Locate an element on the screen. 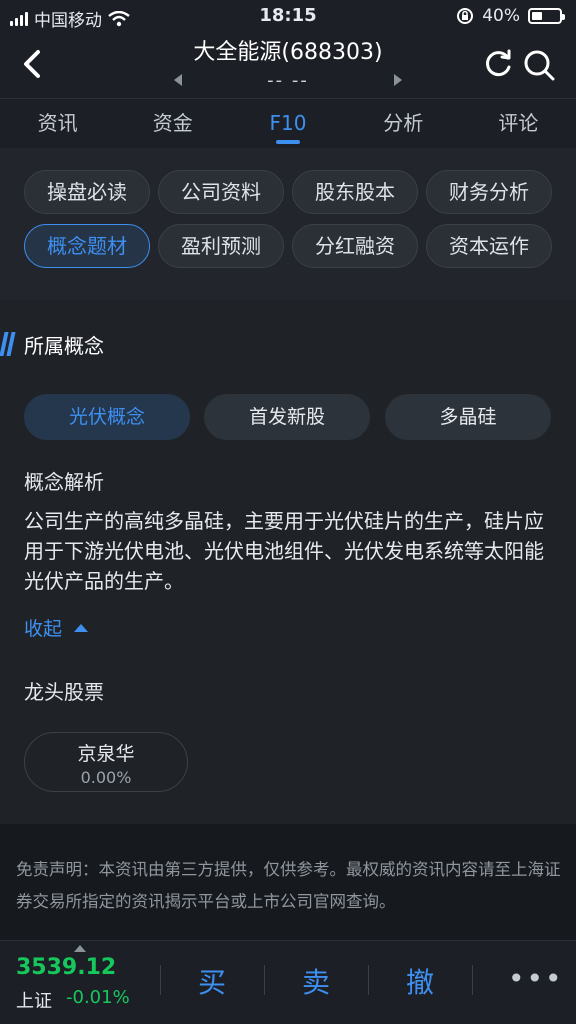 This screenshot has width=576, height=1024. status-right: 40% is located at coordinates (510, 16).